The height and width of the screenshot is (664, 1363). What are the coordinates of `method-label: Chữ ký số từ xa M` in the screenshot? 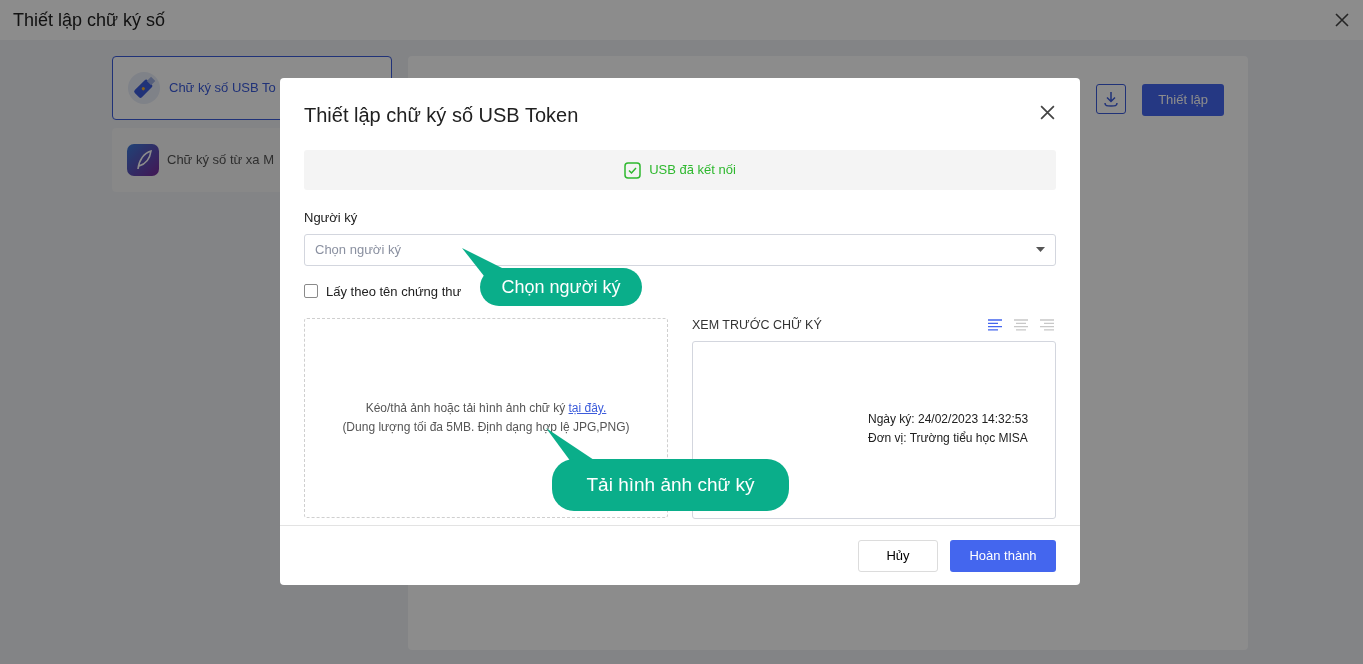 It's located at (220, 160).